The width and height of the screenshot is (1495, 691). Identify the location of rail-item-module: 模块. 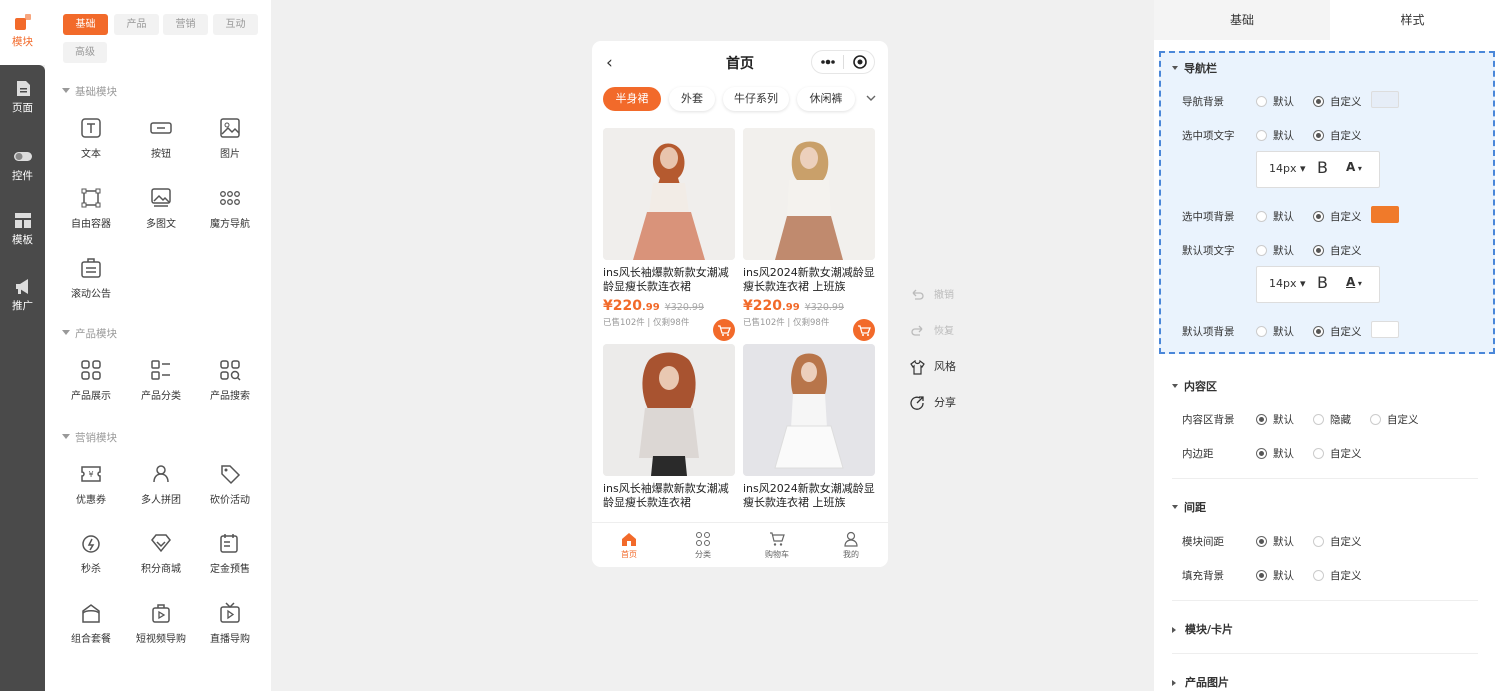
(22, 31).